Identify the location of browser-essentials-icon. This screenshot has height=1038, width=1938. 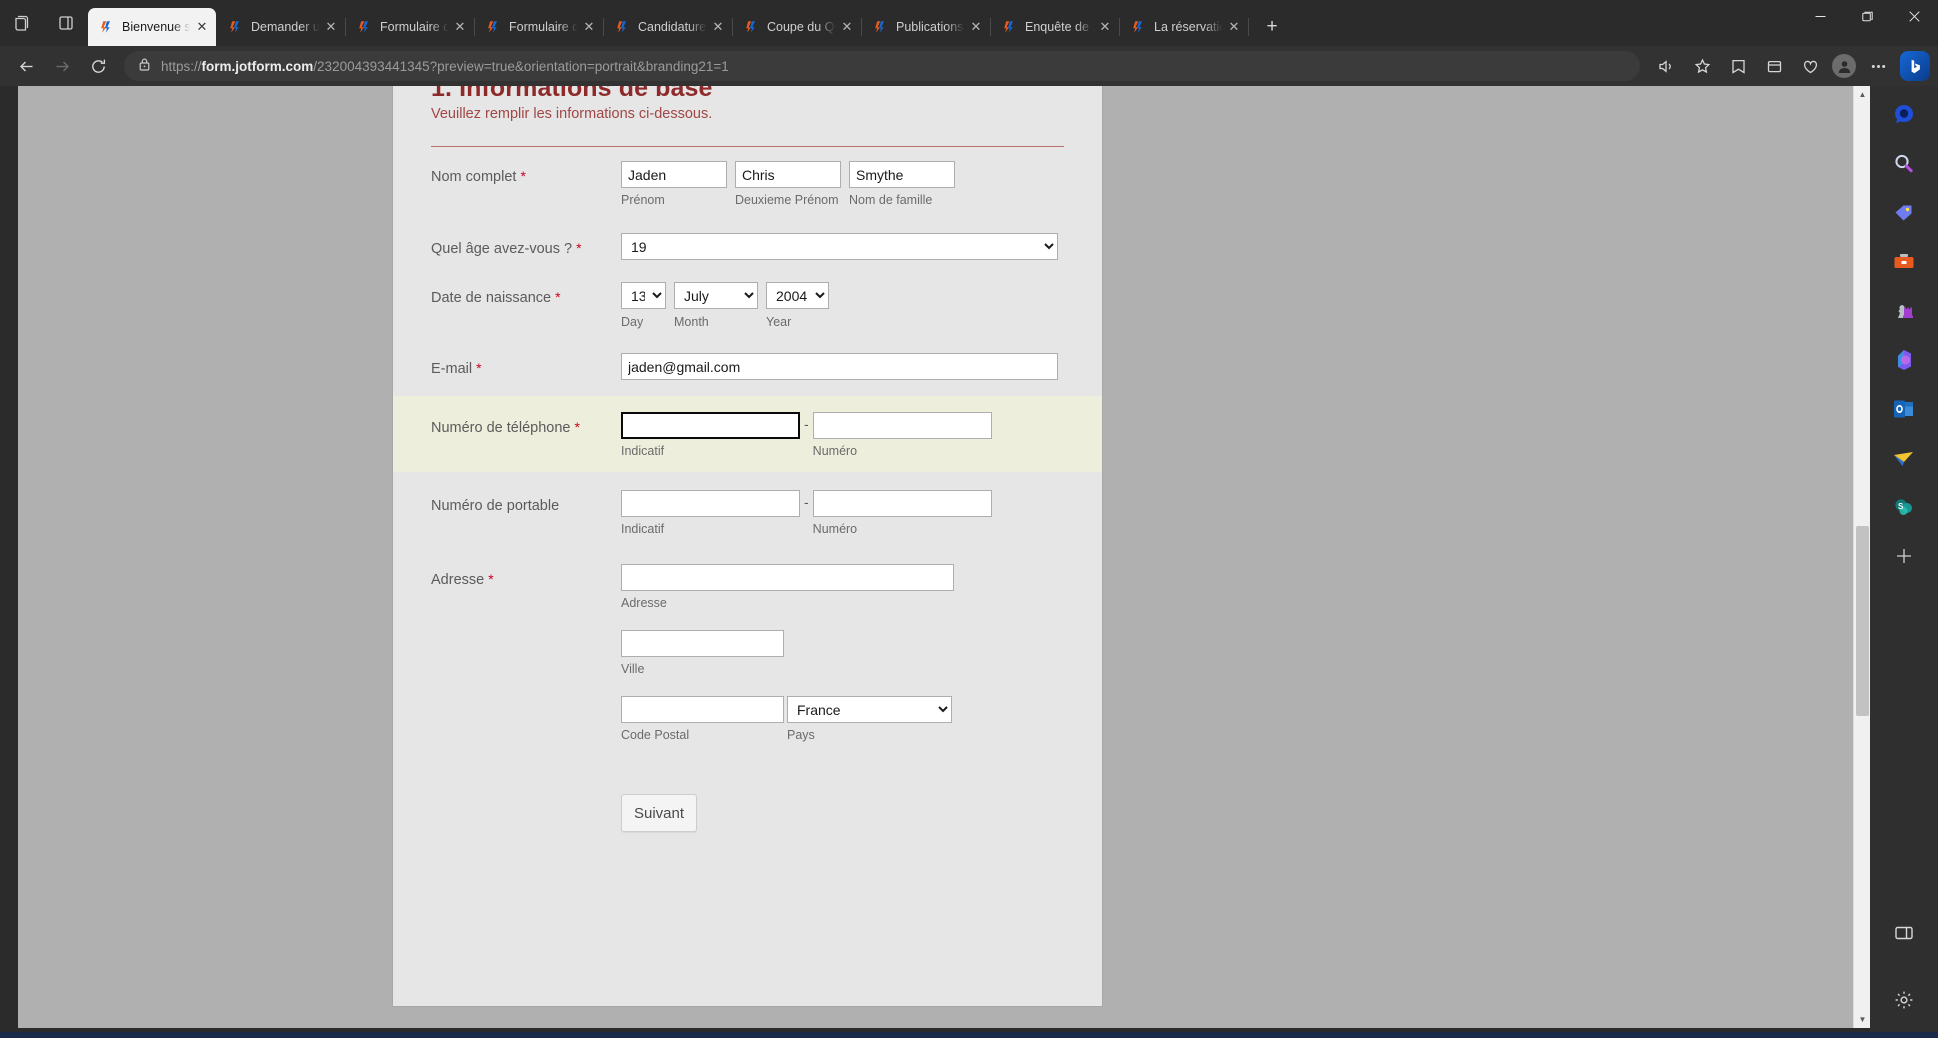
(1810, 66).